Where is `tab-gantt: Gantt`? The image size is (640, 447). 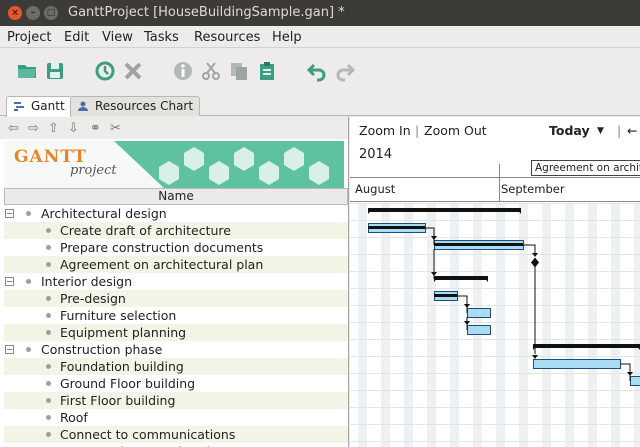 tab-gantt: Gantt is located at coordinates (39, 106).